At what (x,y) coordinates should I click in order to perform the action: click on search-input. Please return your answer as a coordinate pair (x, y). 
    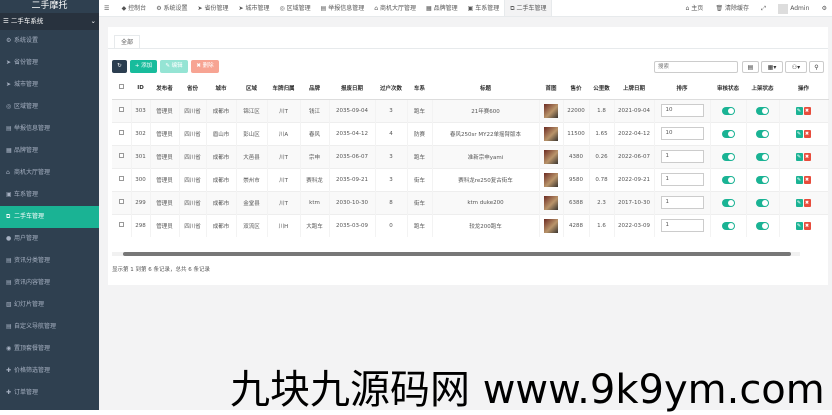
    Looking at the image, I should click on (696, 67).